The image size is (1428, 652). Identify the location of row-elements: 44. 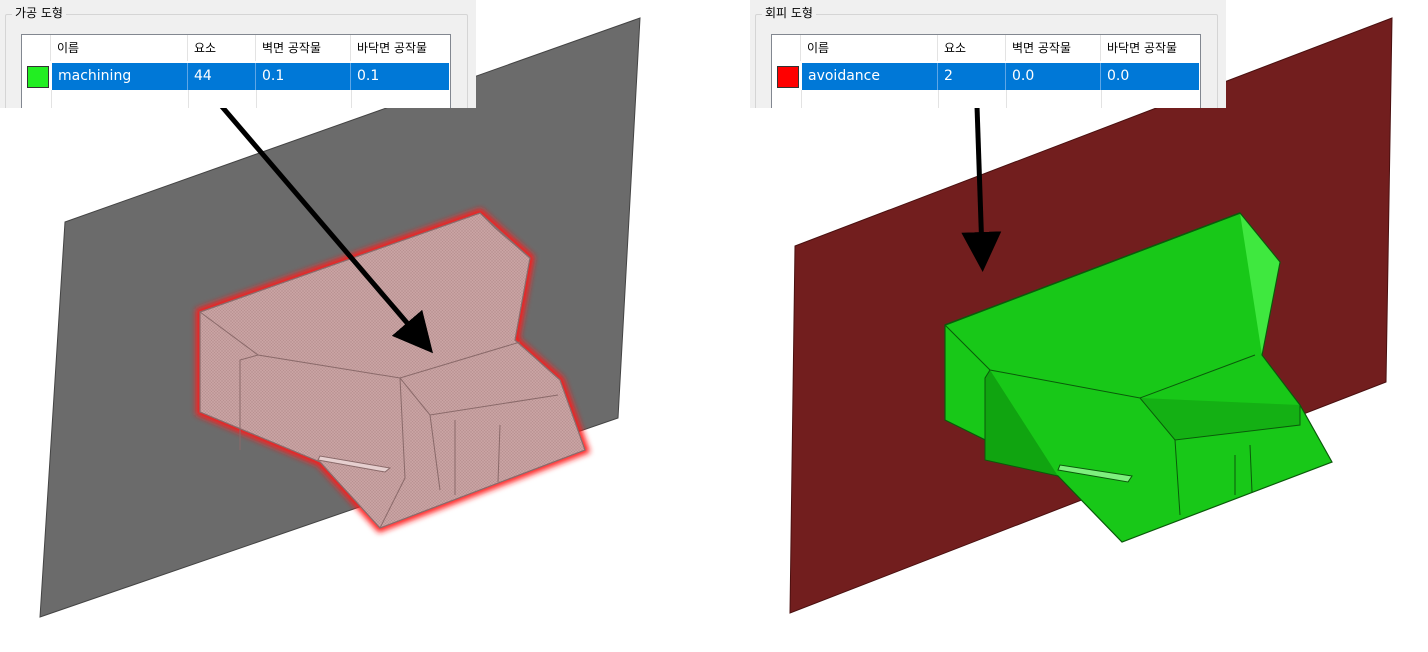
(222, 76).